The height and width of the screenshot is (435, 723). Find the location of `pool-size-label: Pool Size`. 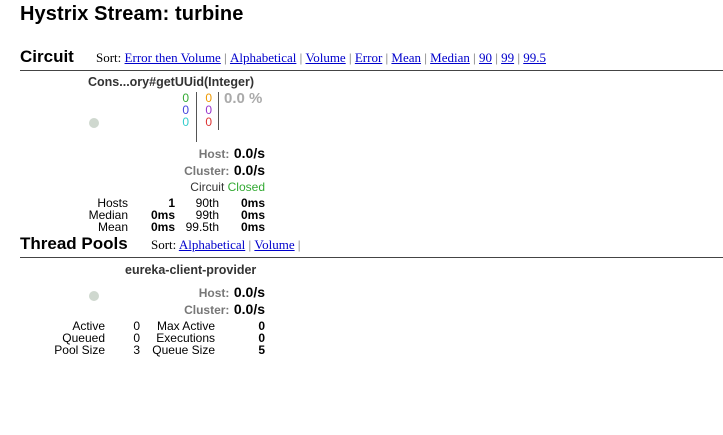

pool-size-label: Pool Size is located at coordinates (79, 350).